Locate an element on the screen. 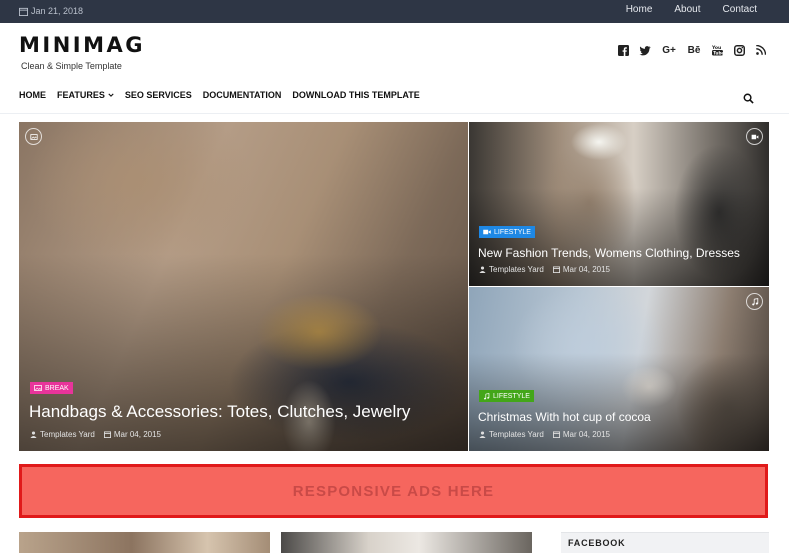 The image size is (789, 553). instagram-icon is located at coordinates (739, 50).